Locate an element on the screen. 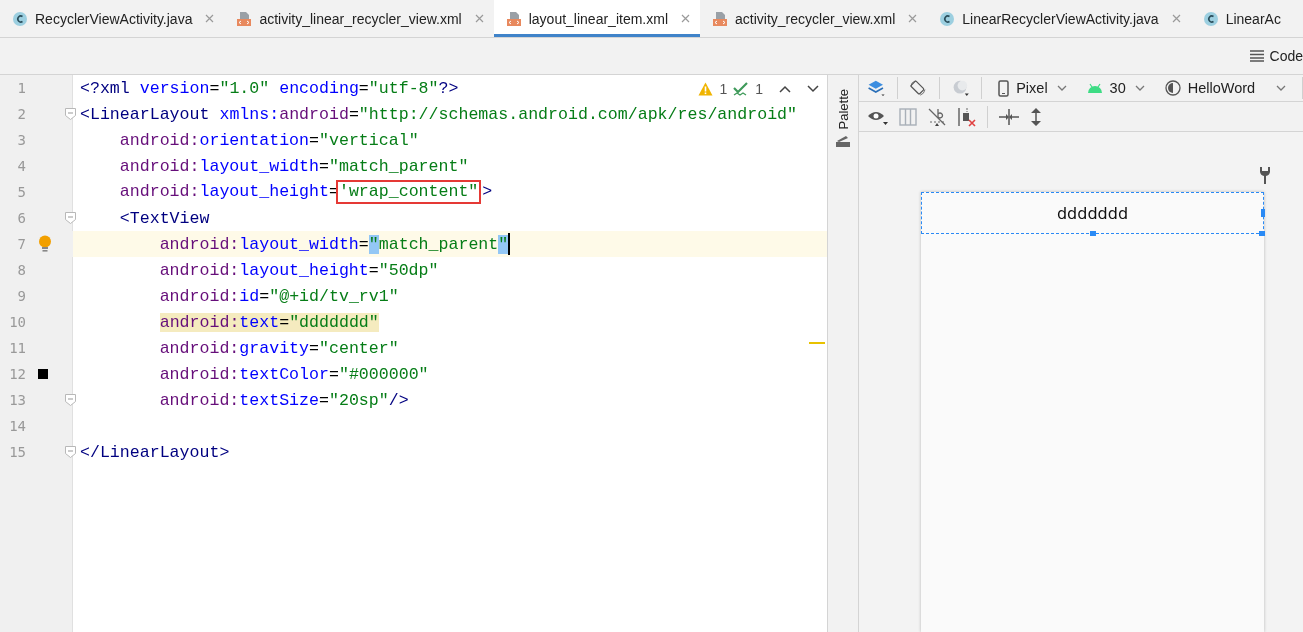  code-line: <TextView is located at coordinates (164, 218).